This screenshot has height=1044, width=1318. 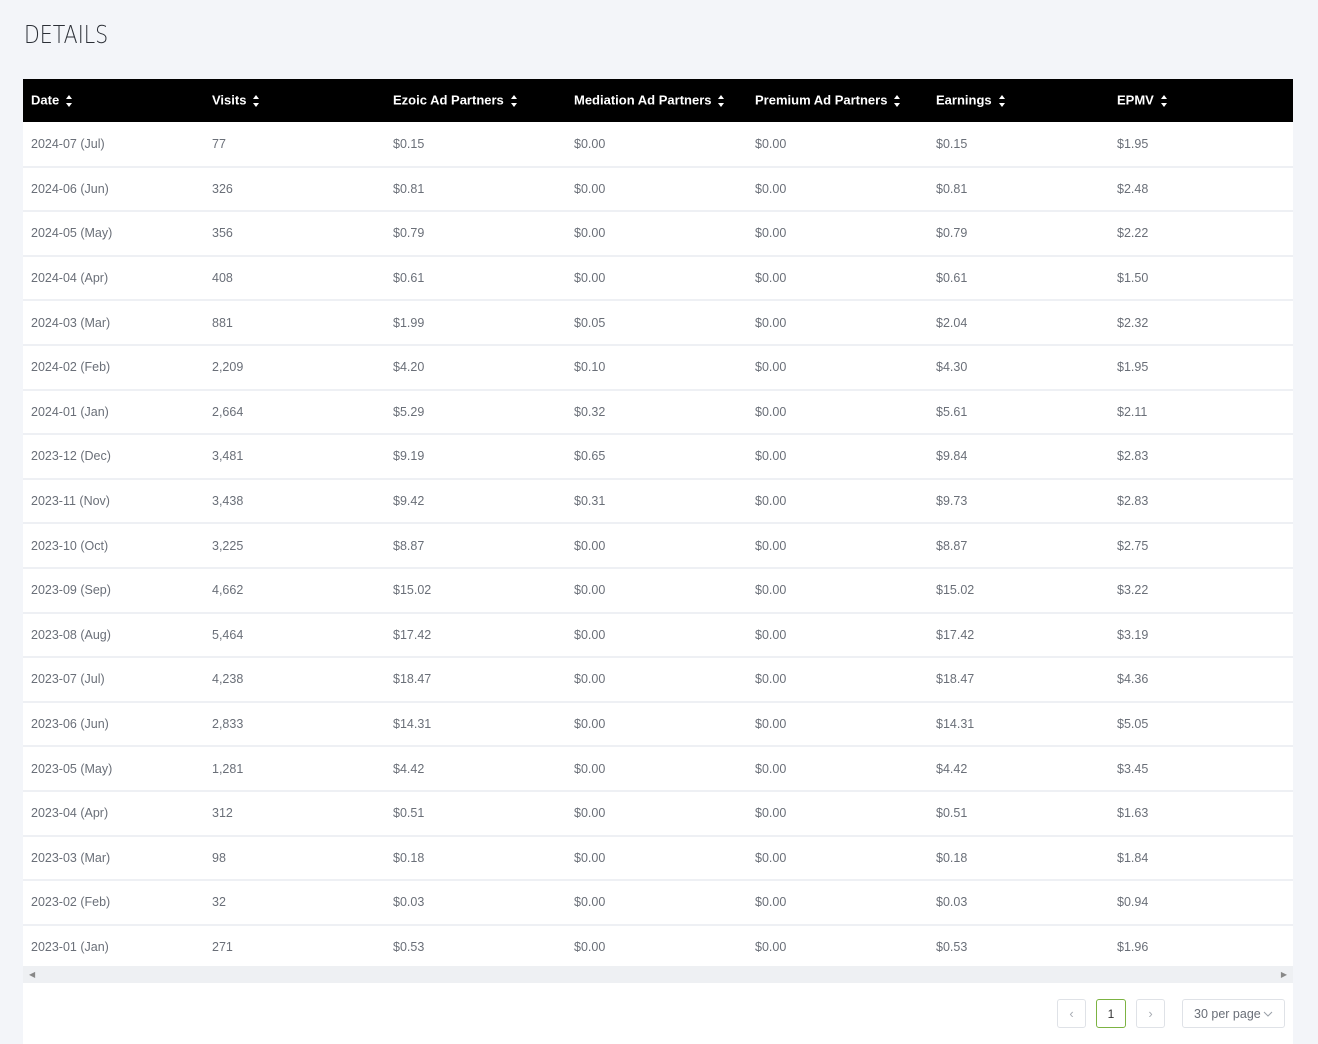 I want to click on page-number: 1, so click(x=1111, y=1013).